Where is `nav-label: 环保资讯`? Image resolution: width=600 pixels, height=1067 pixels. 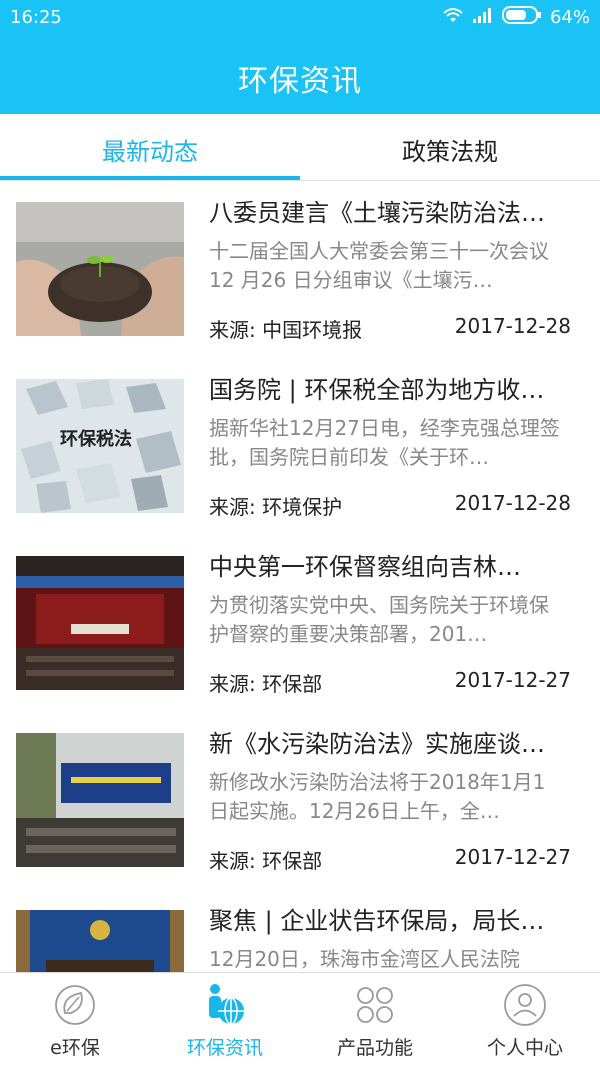 nav-label: 环保资讯 is located at coordinates (224, 1048).